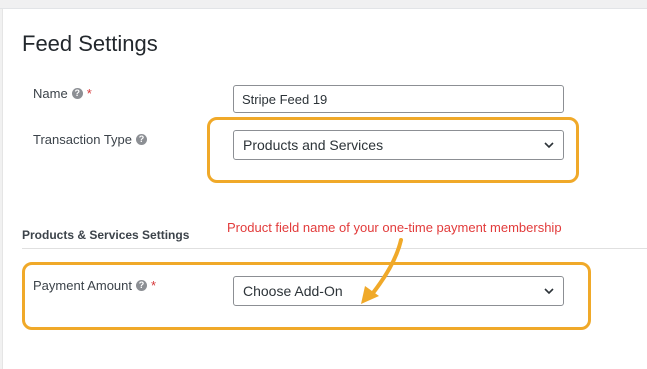 The width and height of the screenshot is (647, 369). I want to click on name-label-group: Name ? *, so click(62, 93).